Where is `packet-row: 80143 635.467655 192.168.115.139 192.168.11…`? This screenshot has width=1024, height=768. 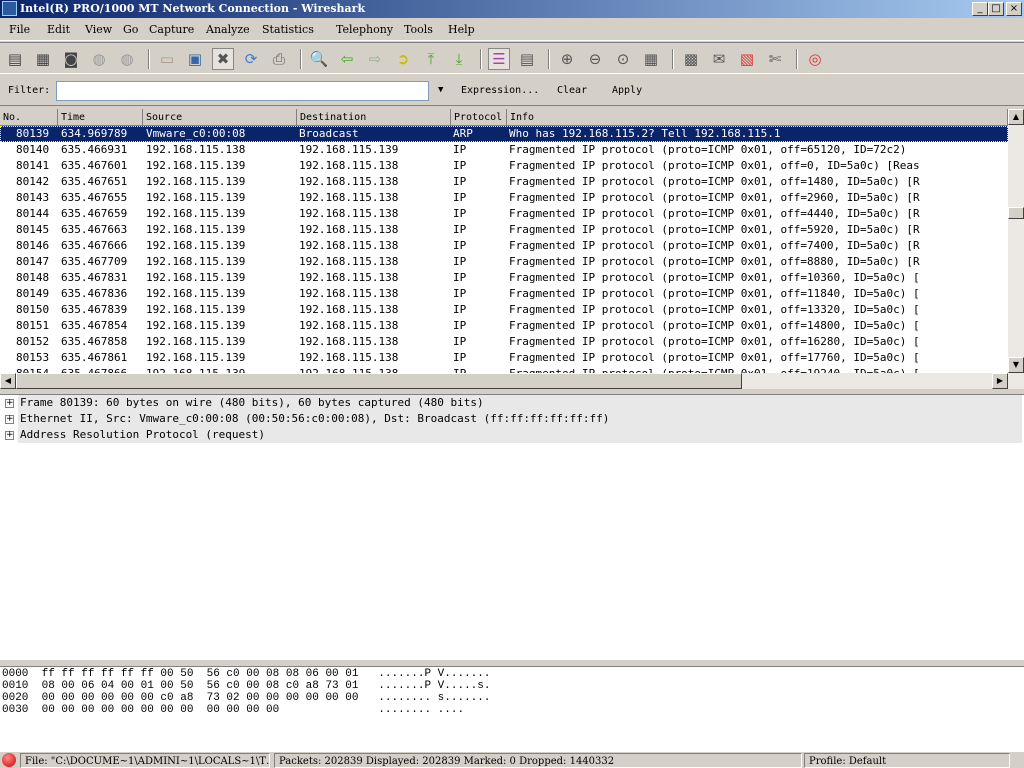
packet-row: 80143 635.467655 192.168.115.139 192.168.11… is located at coordinates (504, 198).